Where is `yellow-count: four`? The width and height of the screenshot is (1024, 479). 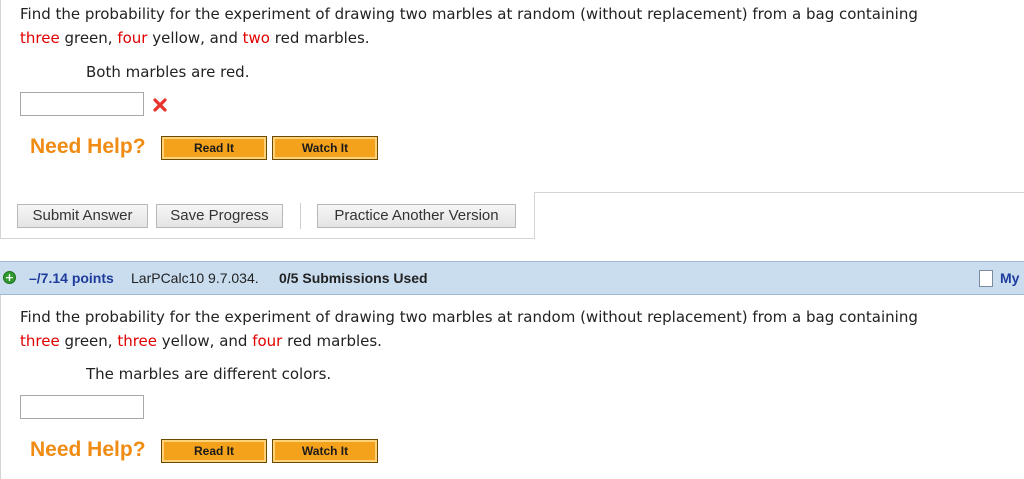
yellow-count: four is located at coordinates (132, 38).